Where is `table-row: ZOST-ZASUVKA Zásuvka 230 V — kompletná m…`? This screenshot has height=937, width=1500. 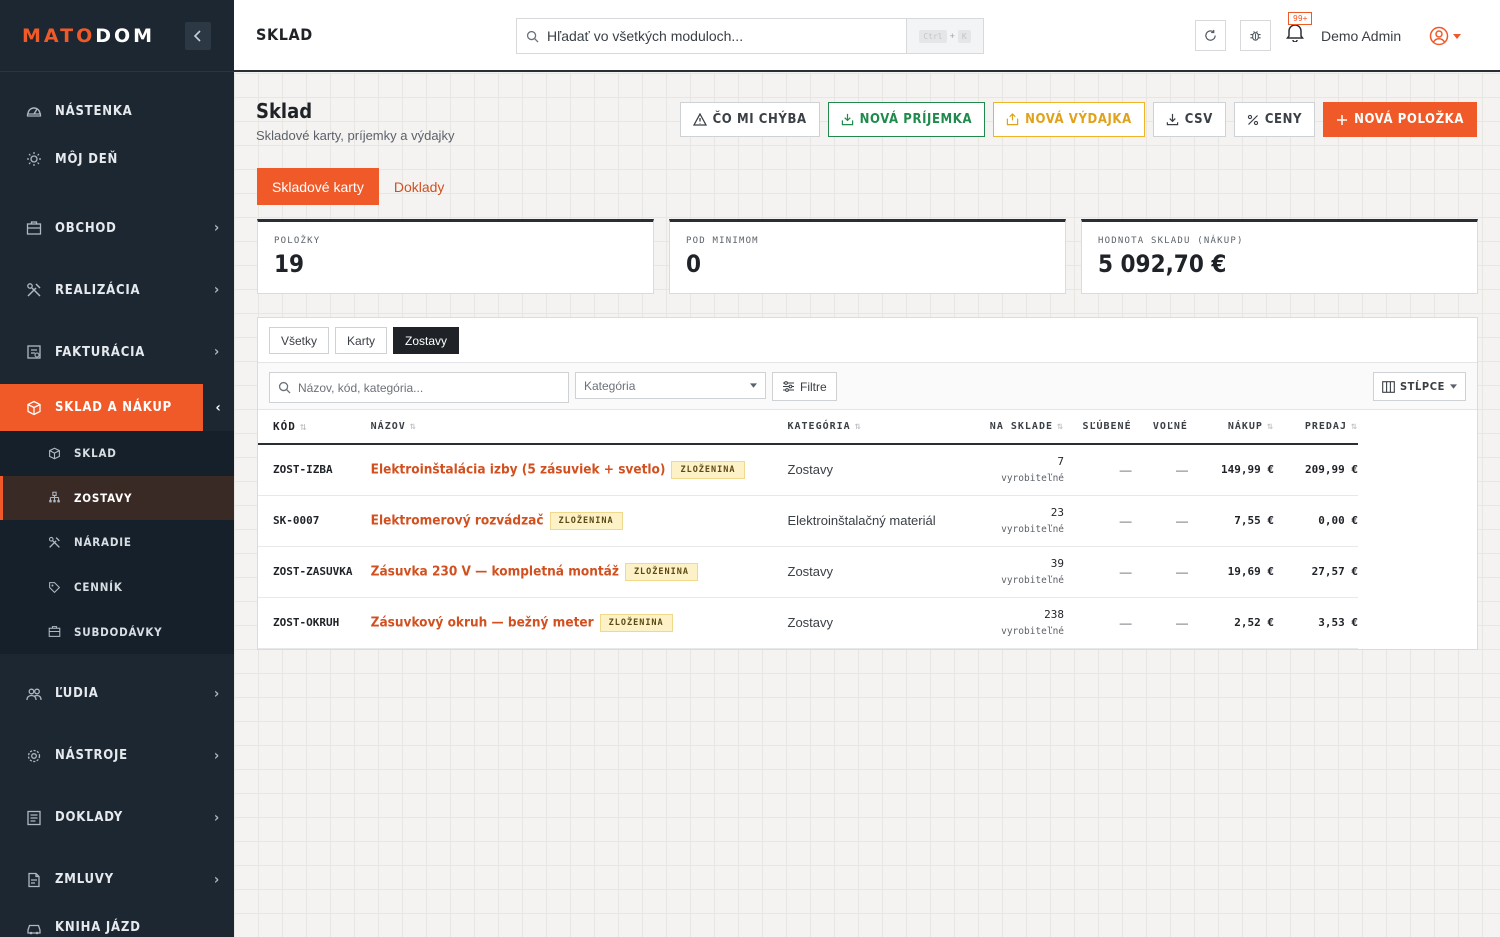
table-row: ZOST-ZASUVKA Zásuvka 230 V — kompletná m… is located at coordinates (808, 572).